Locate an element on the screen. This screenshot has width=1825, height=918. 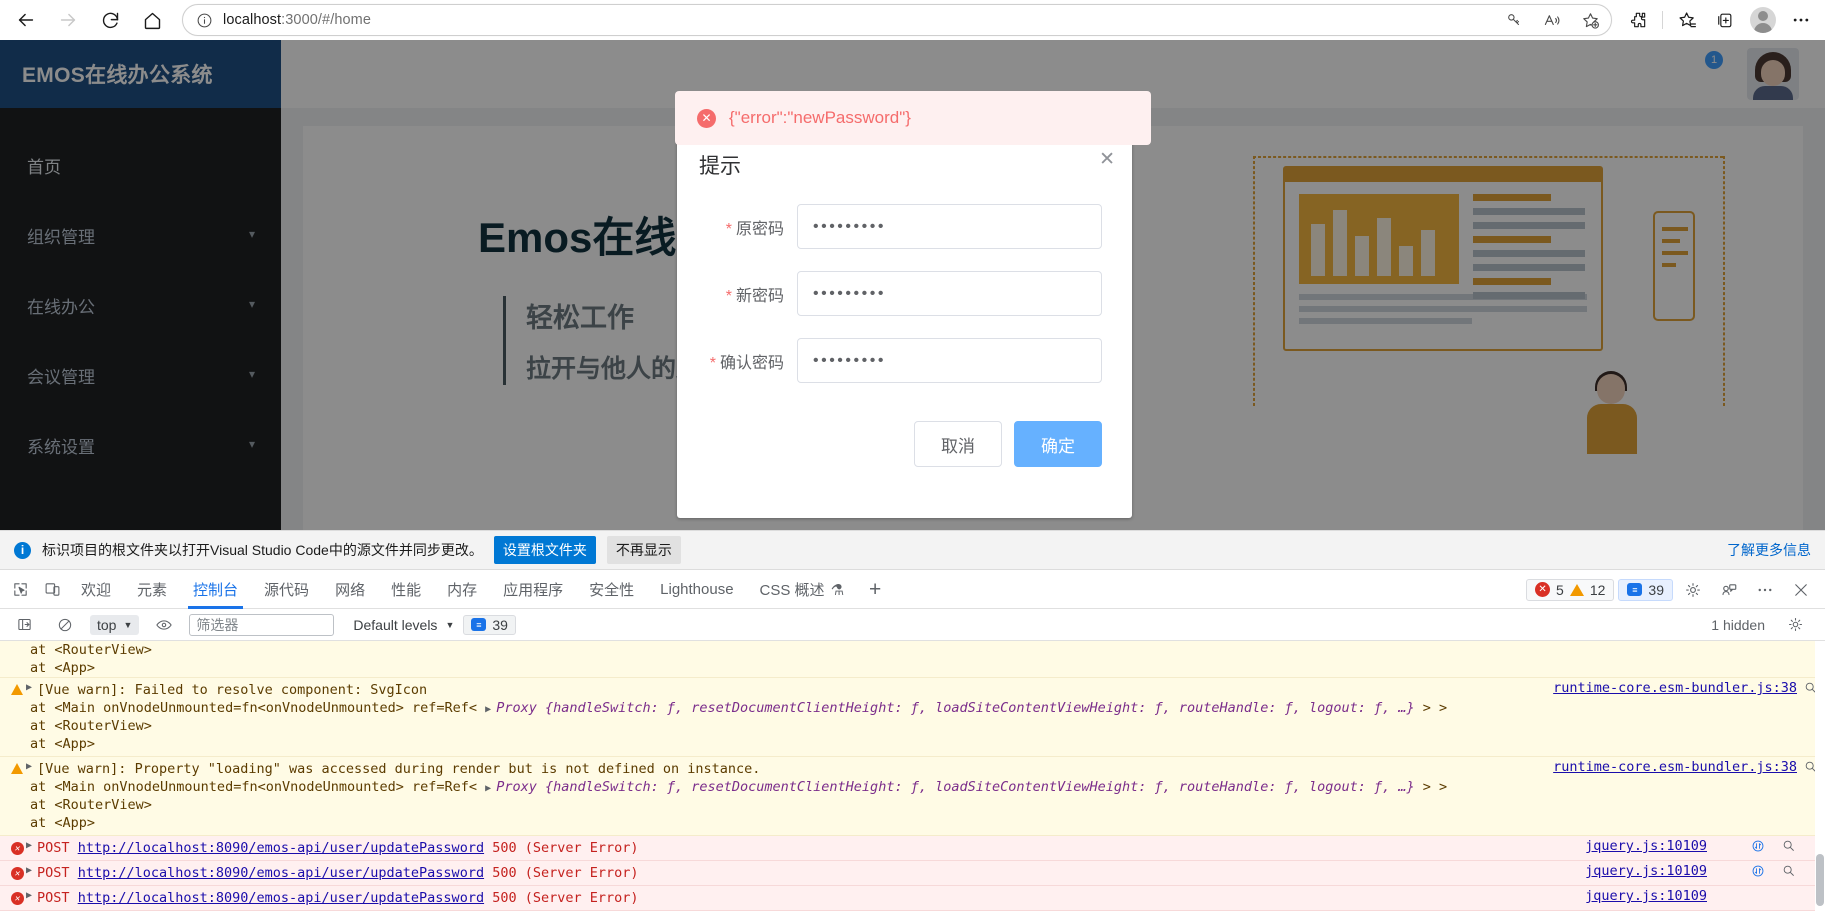
gear-icon is located at coordinates (1693, 590).